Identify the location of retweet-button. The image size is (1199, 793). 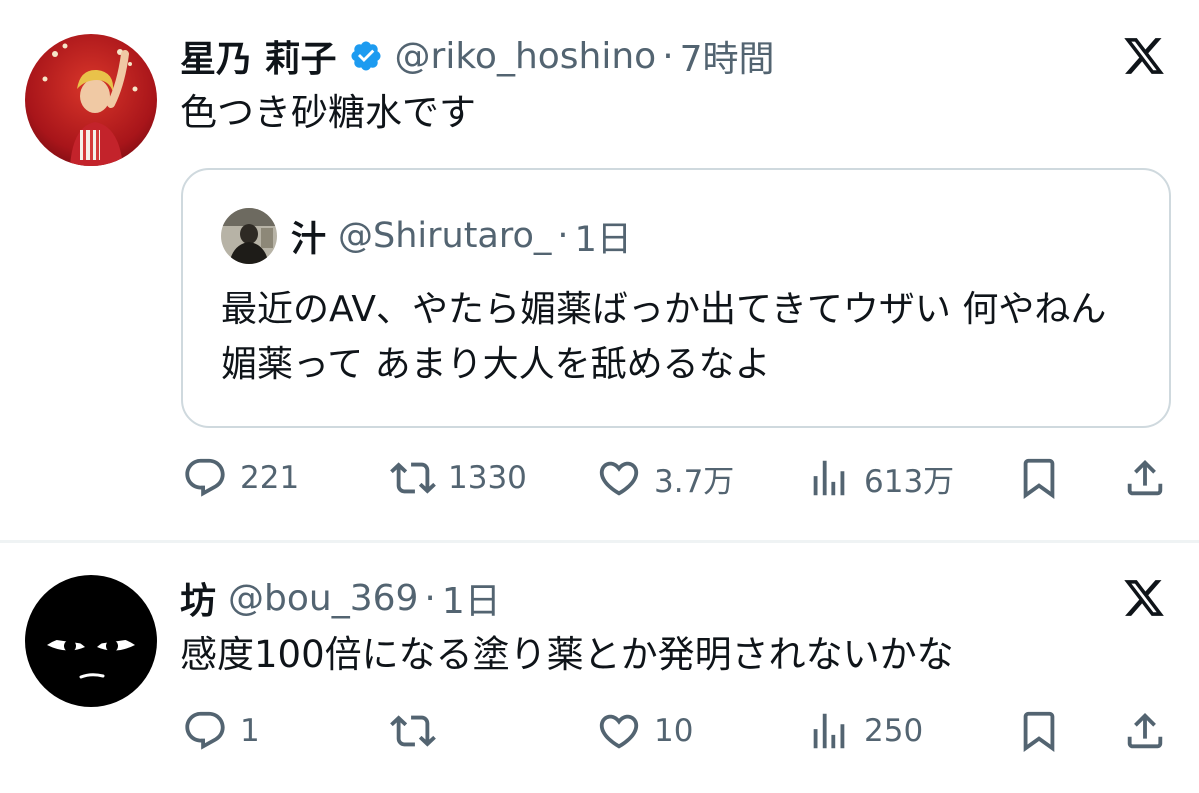
(419, 731).